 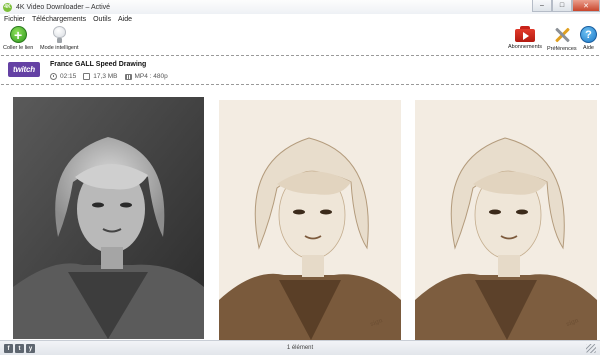 What do you see at coordinates (125, 19) in the screenshot?
I see `menu-aide: Aide` at bounding box center [125, 19].